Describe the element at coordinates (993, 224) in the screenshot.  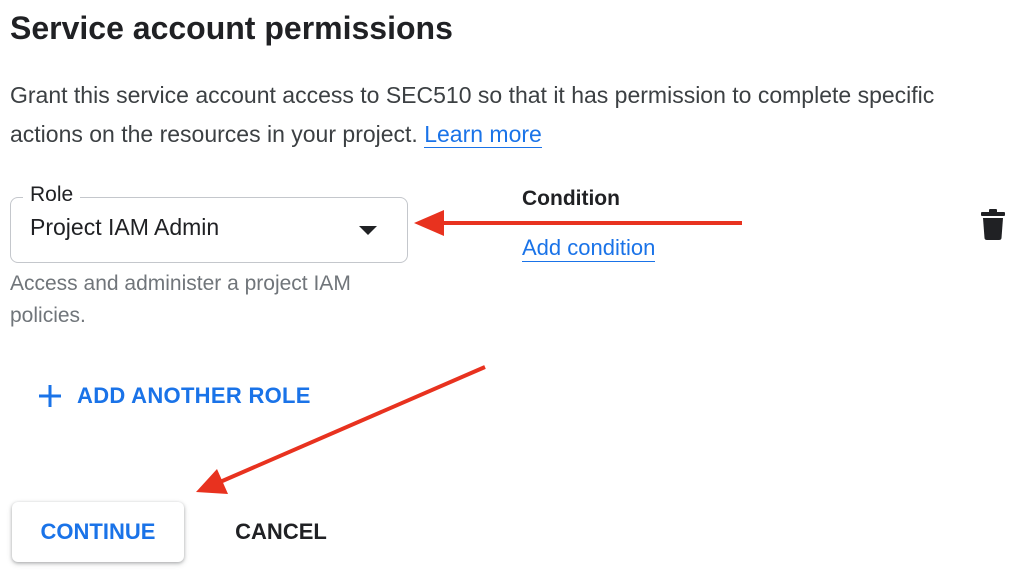
I see `trash-icon` at that location.